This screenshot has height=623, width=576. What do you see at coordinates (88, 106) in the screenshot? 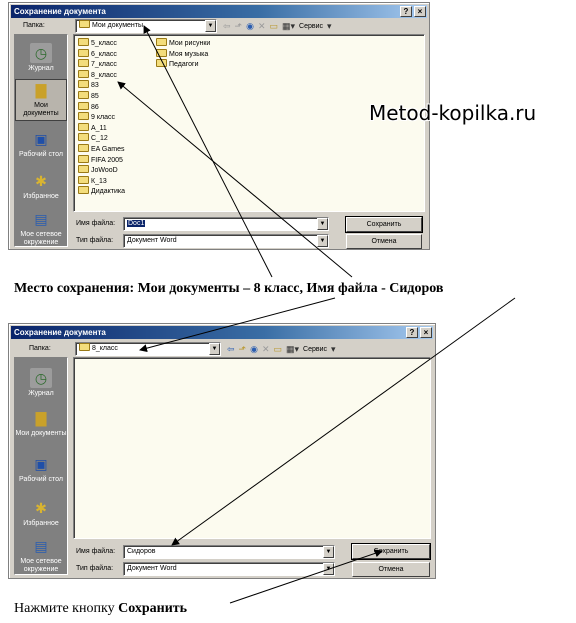
I see `folder-item: 86` at bounding box center [88, 106].